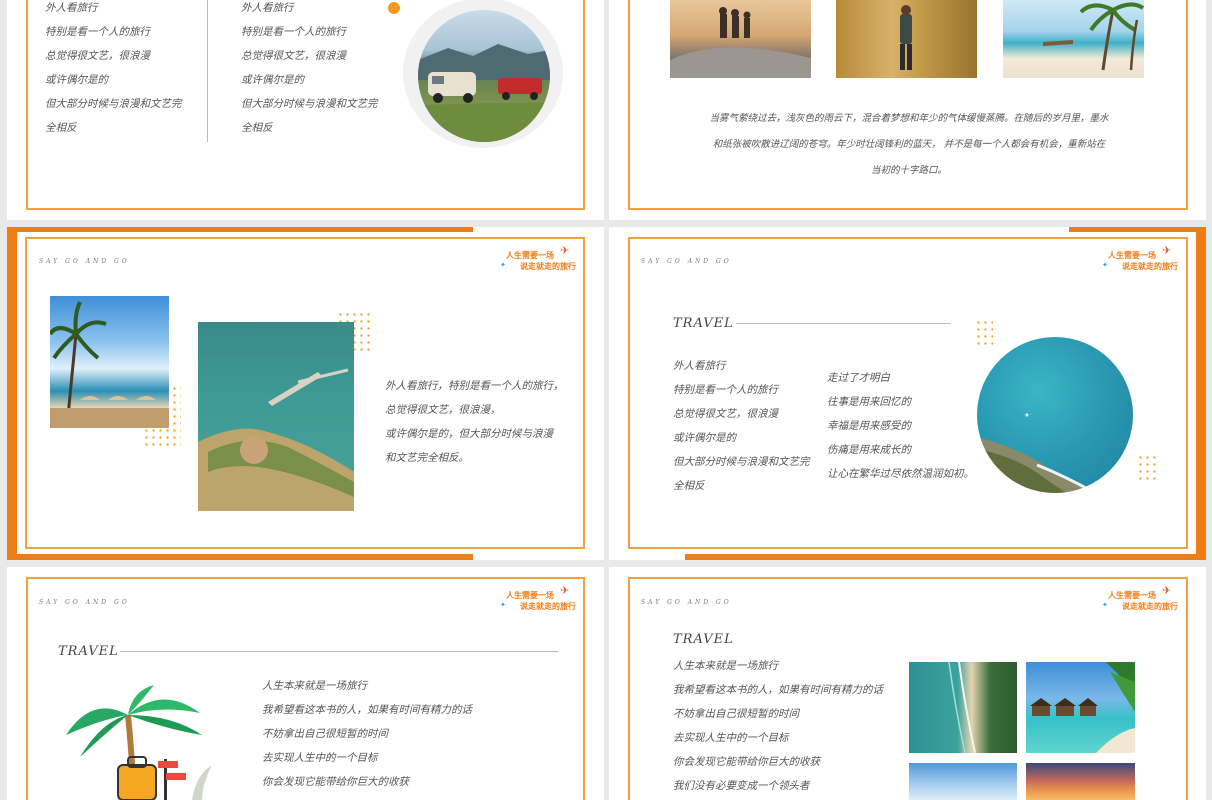 The image size is (1212, 800). I want to click on orange-accent-right, so click(1201, 393).